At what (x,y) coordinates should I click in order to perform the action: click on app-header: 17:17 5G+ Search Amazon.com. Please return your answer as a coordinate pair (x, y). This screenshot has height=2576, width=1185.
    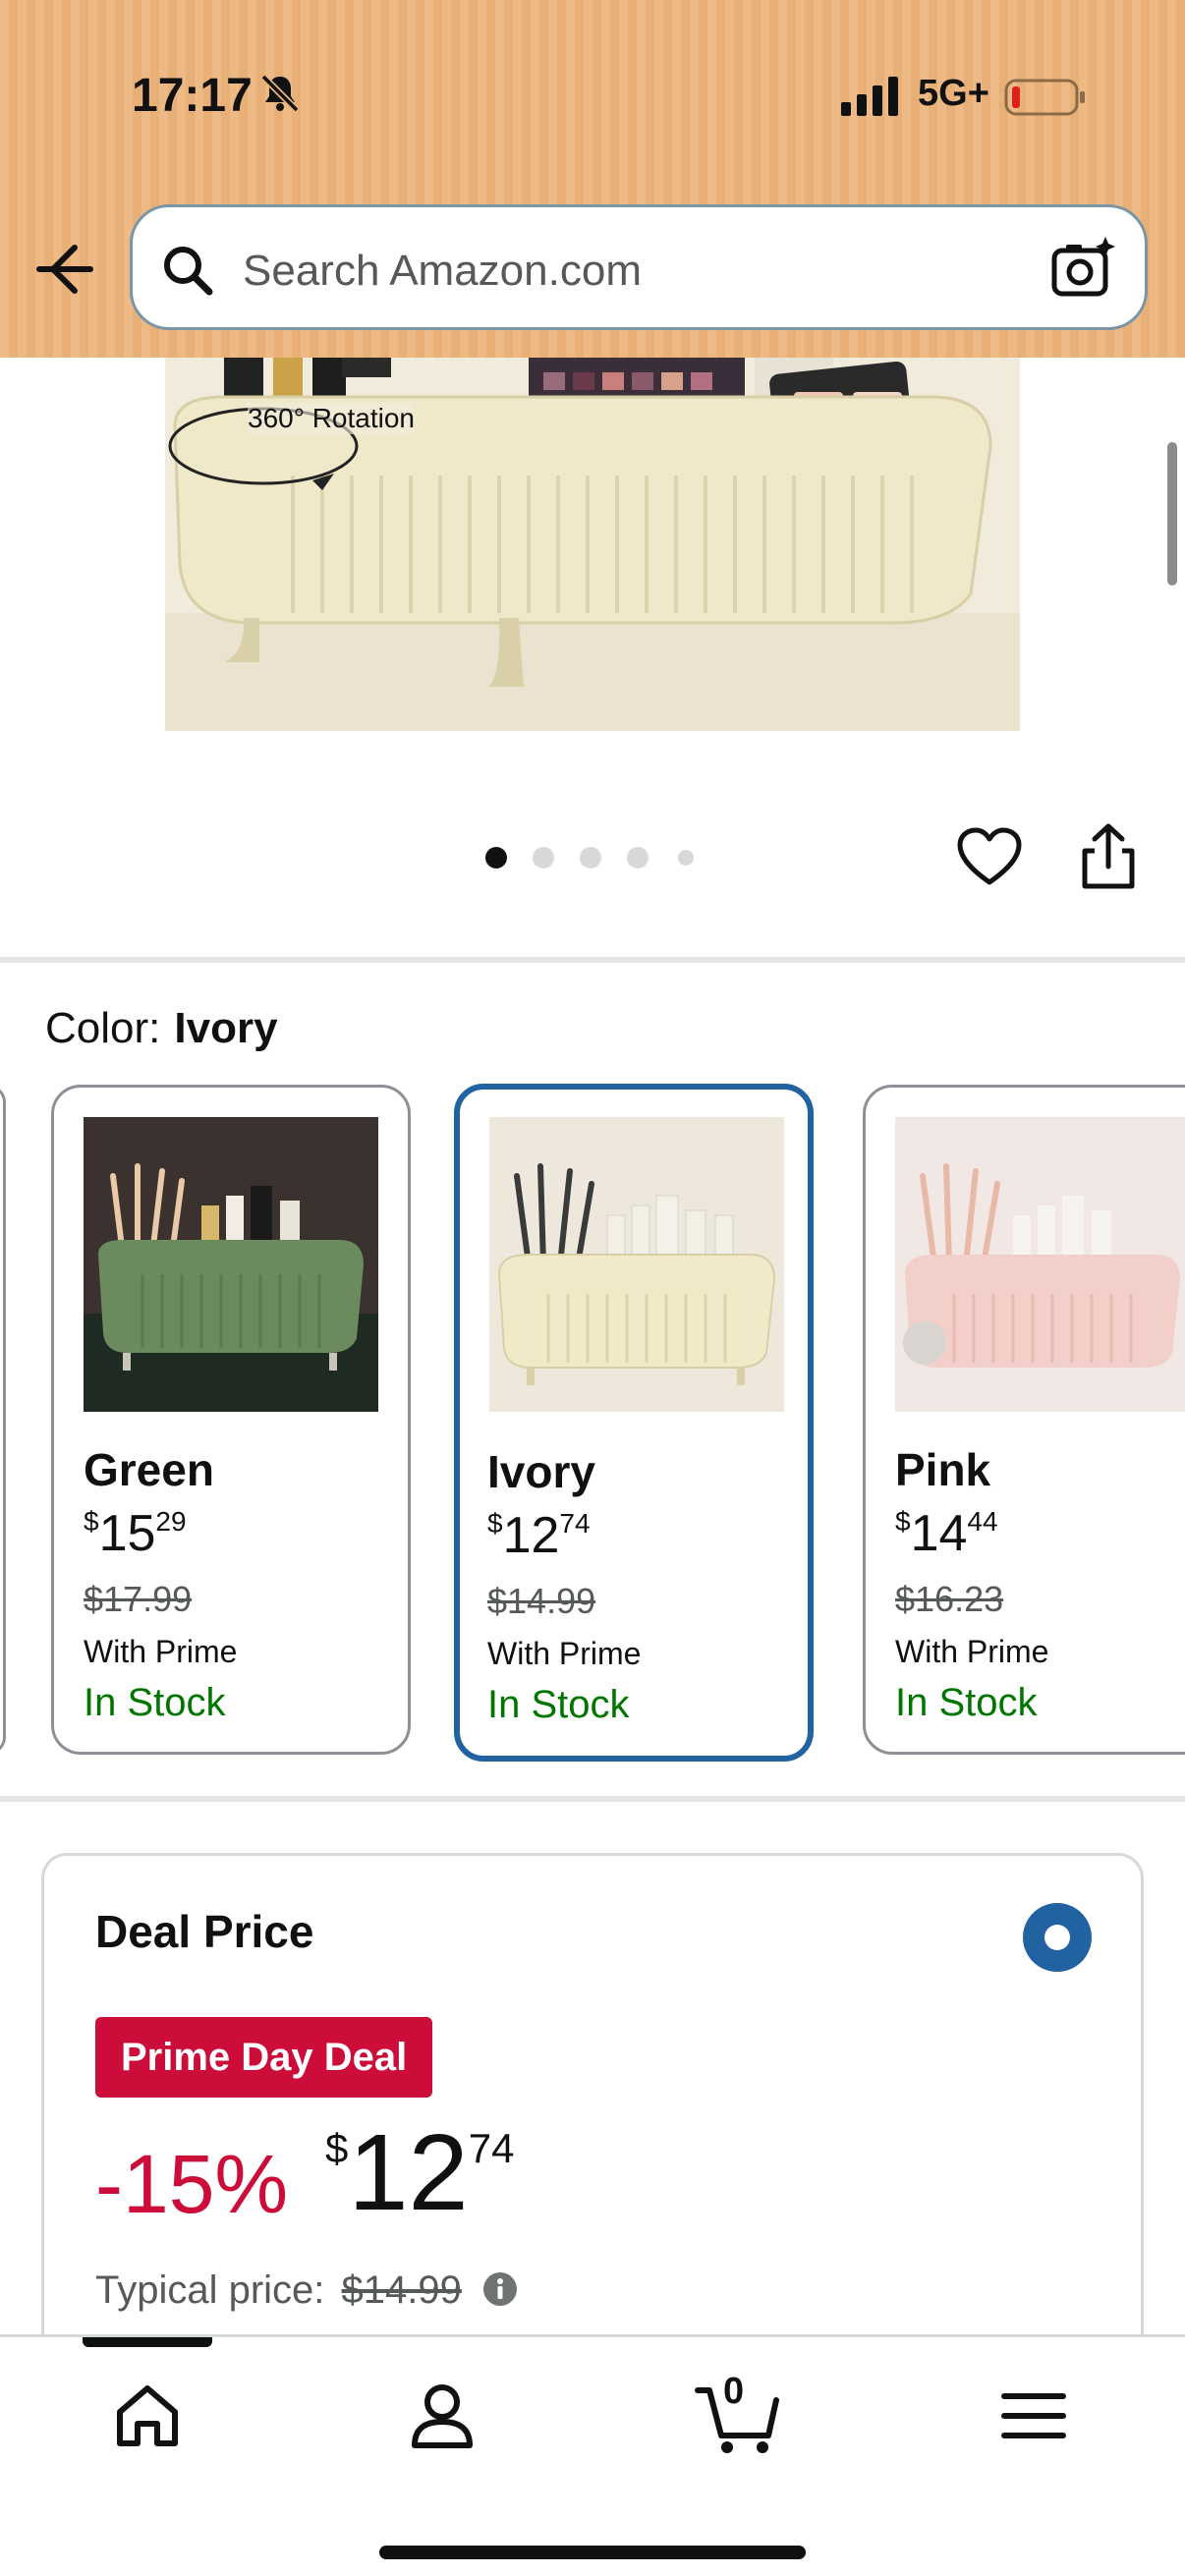
    Looking at the image, I should click on (592, 179).